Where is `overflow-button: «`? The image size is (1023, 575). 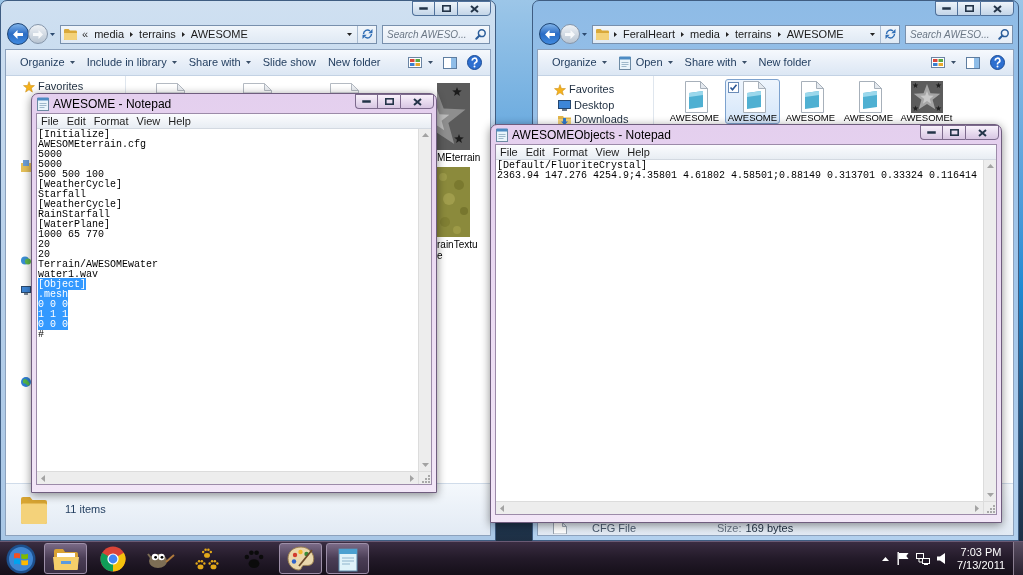 overflow-button: « is located at coordinates (85, 34).